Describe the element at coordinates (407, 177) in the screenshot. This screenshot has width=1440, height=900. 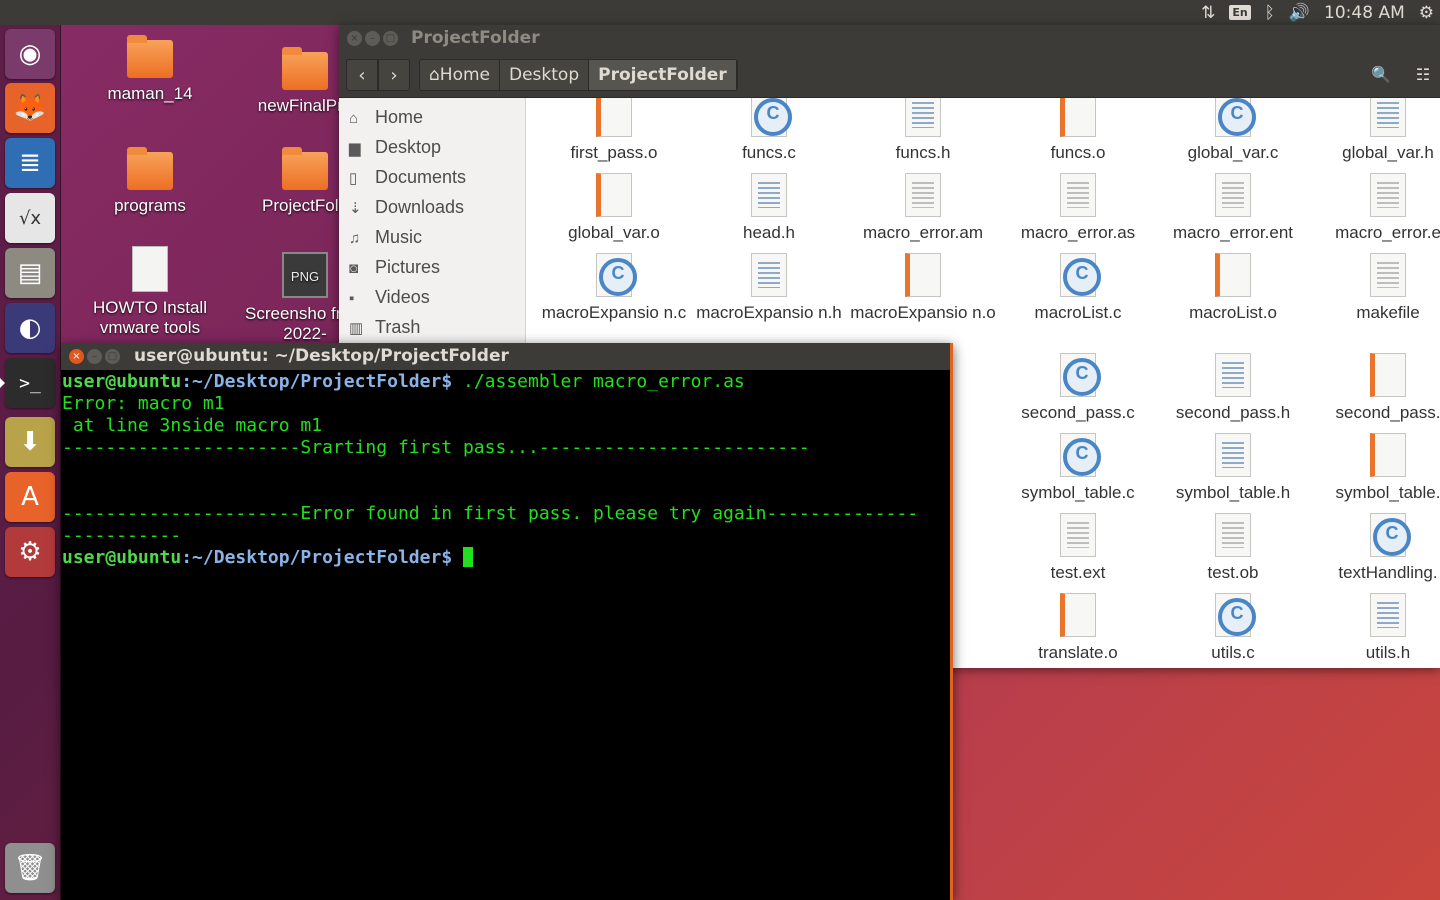
I see `sidebar-item-documents: ▯ Documents` at that location.